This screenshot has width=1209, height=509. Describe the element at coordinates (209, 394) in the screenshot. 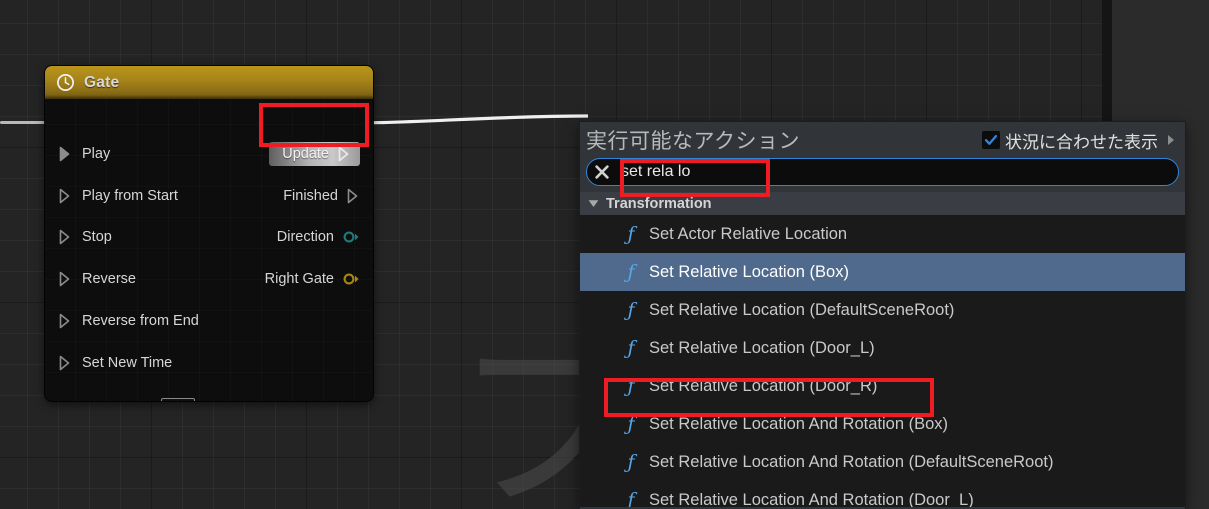

I see `node-row: New Time 0.0` at that location.